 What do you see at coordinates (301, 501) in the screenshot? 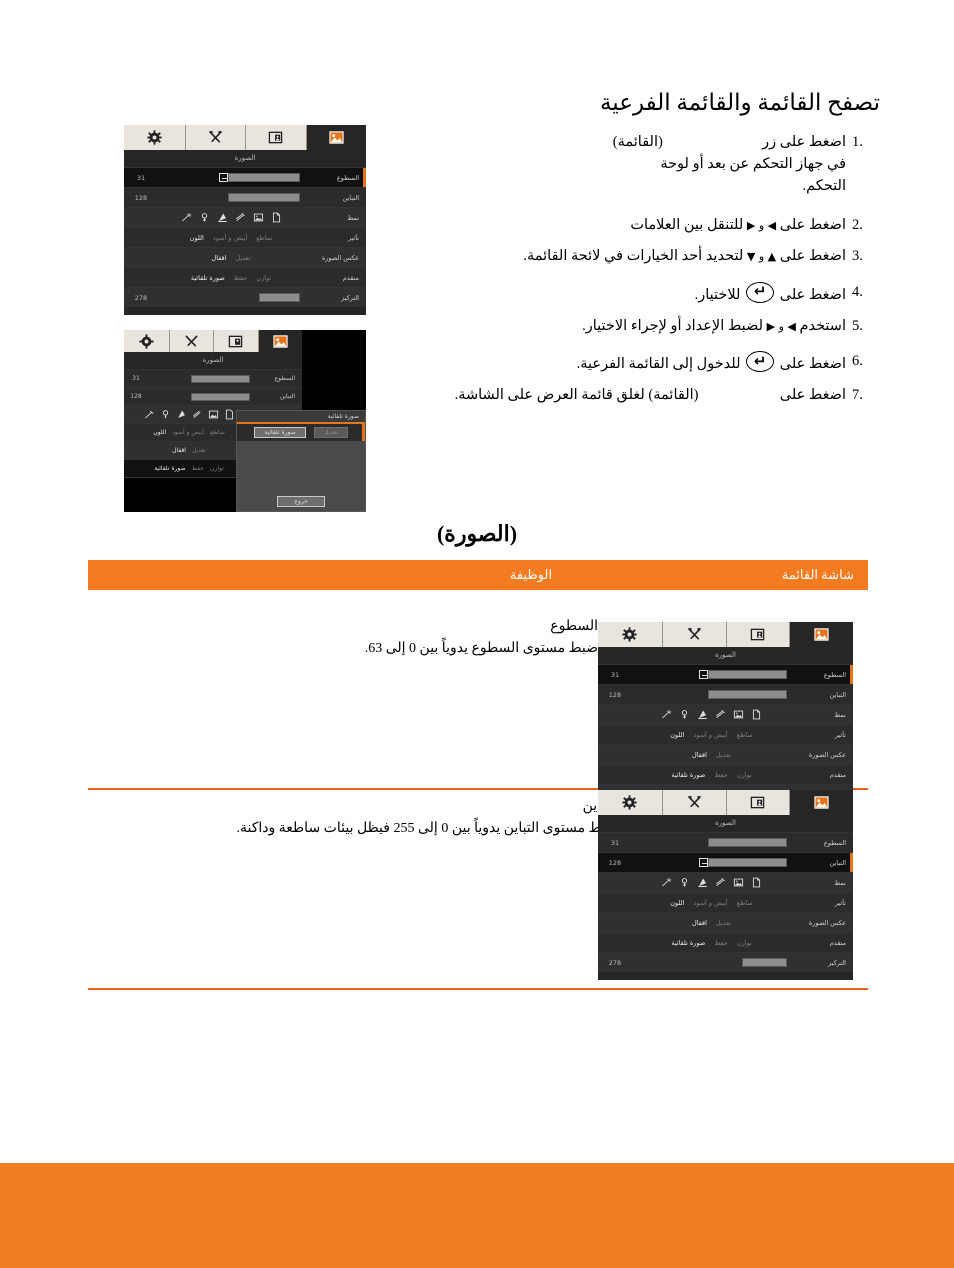
I see `submenu-exit-button: خروج` at bounding box center [301, 501].